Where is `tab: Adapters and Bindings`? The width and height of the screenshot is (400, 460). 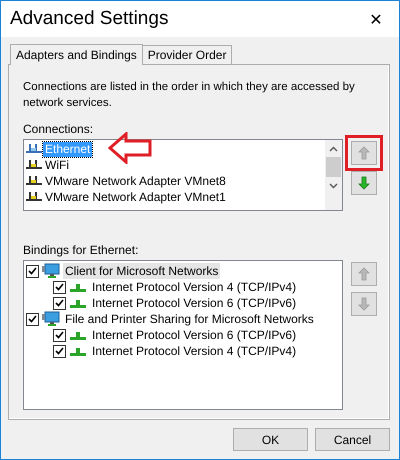 tab: Adapters and Bindings is located at coordinates (76, 54).